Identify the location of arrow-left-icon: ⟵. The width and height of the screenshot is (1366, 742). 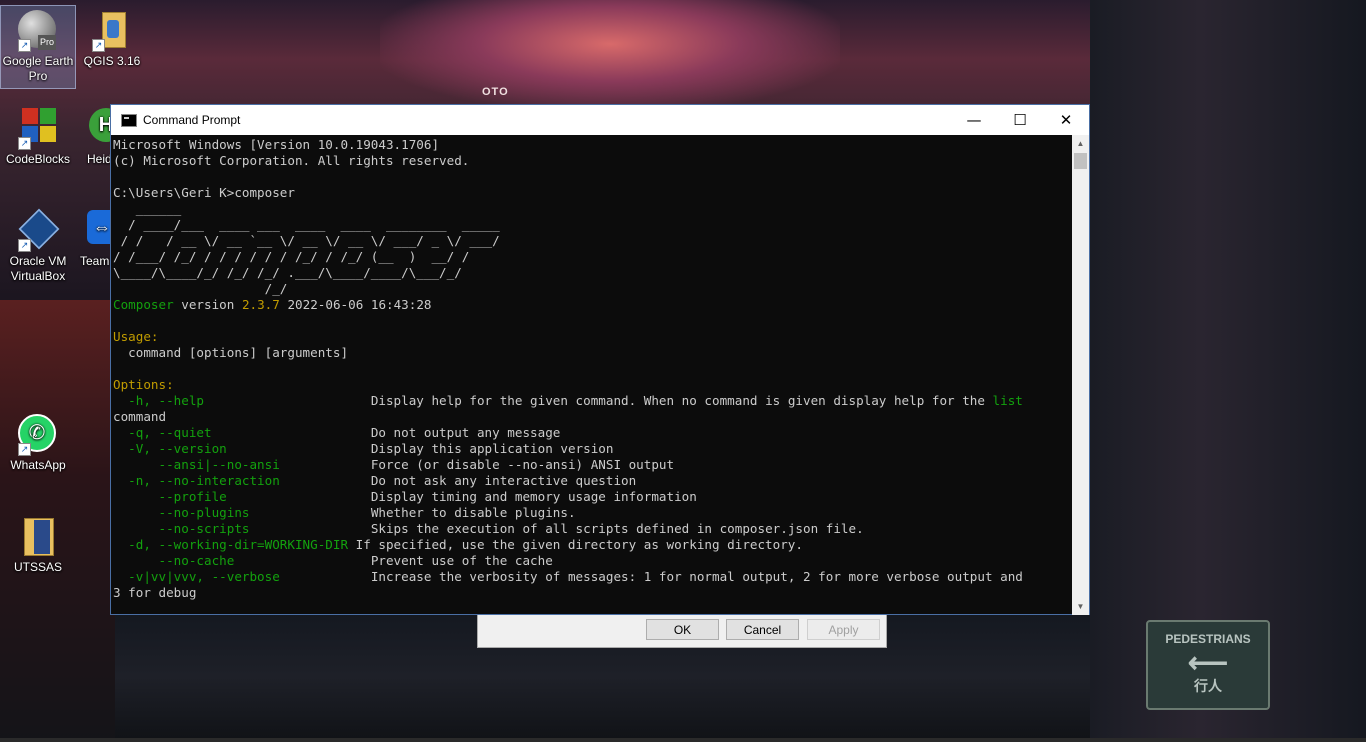
(1208, 662).